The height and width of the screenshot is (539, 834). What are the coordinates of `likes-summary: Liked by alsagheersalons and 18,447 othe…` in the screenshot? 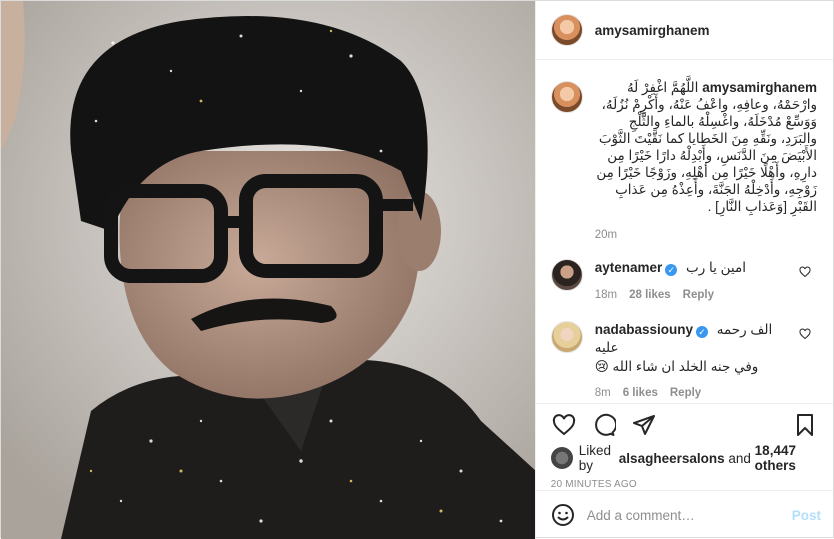 It's located at (684, 456).